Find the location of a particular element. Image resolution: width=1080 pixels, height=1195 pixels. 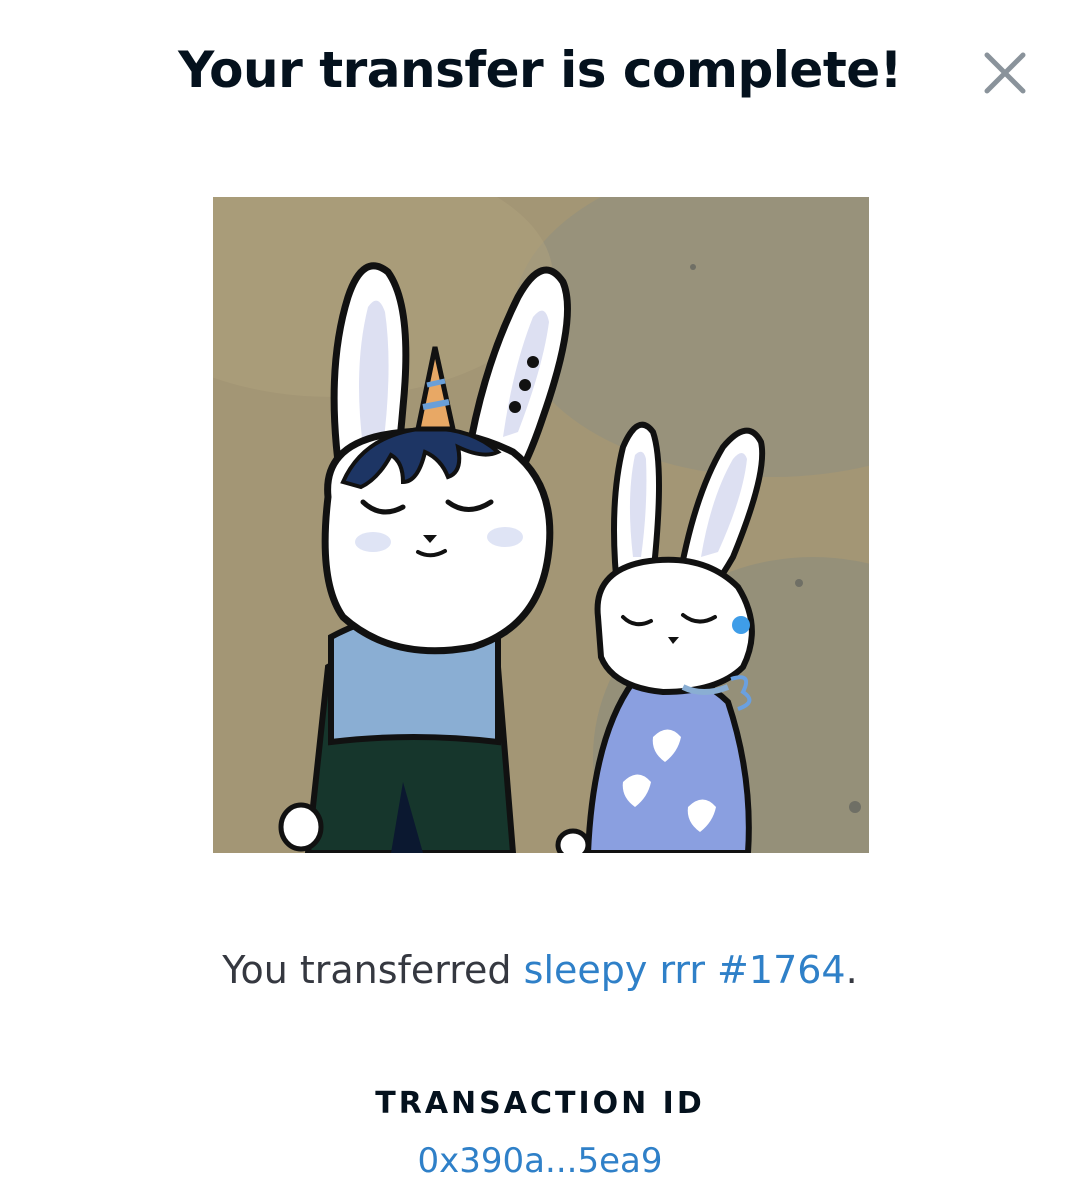

transaction-id-link: 0x390a...5ea9 is located at coordinates (540, 1161).